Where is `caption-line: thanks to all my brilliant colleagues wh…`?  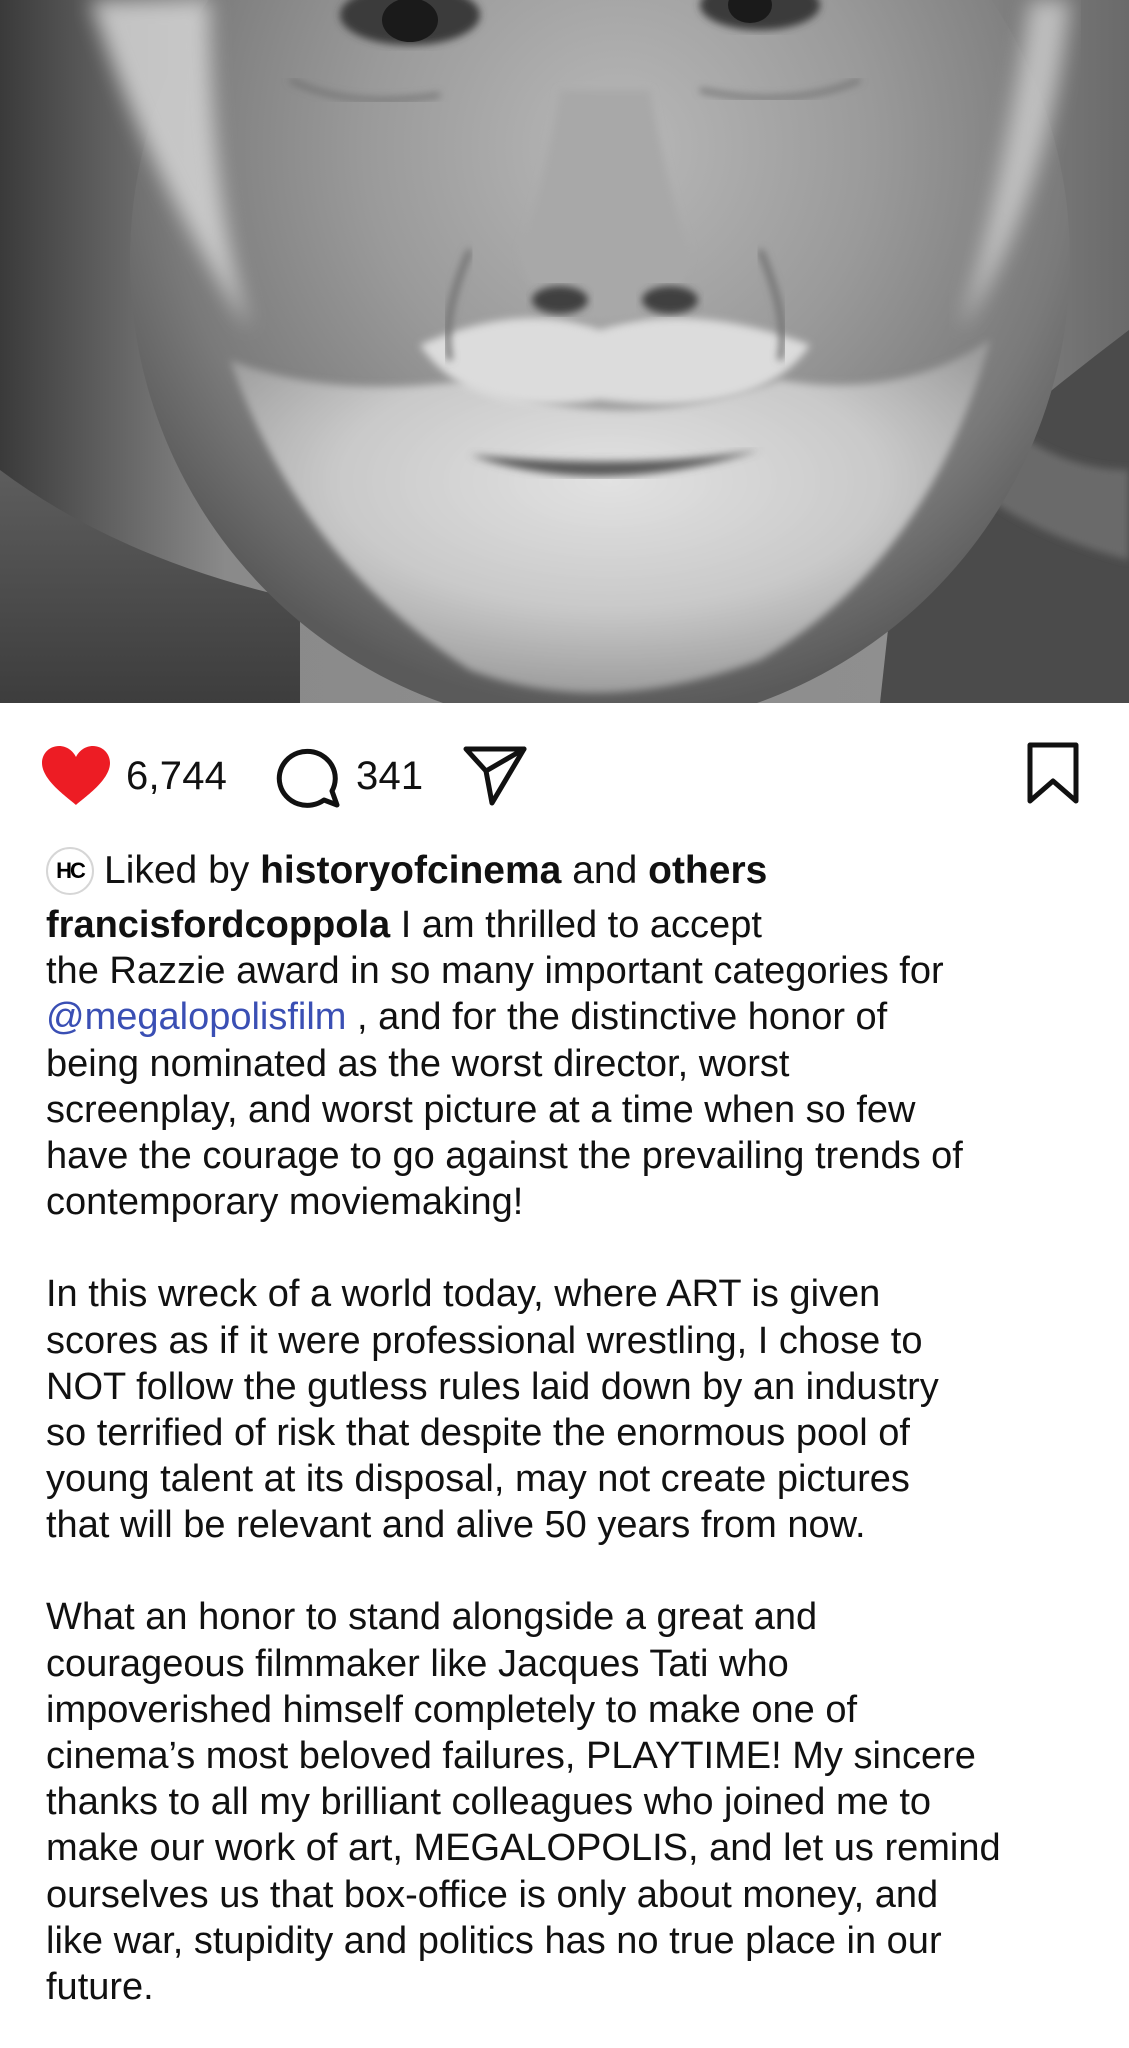 caption-line: thanks to all my brilliant colleagues wh… is located at coordinates (489, 1802).